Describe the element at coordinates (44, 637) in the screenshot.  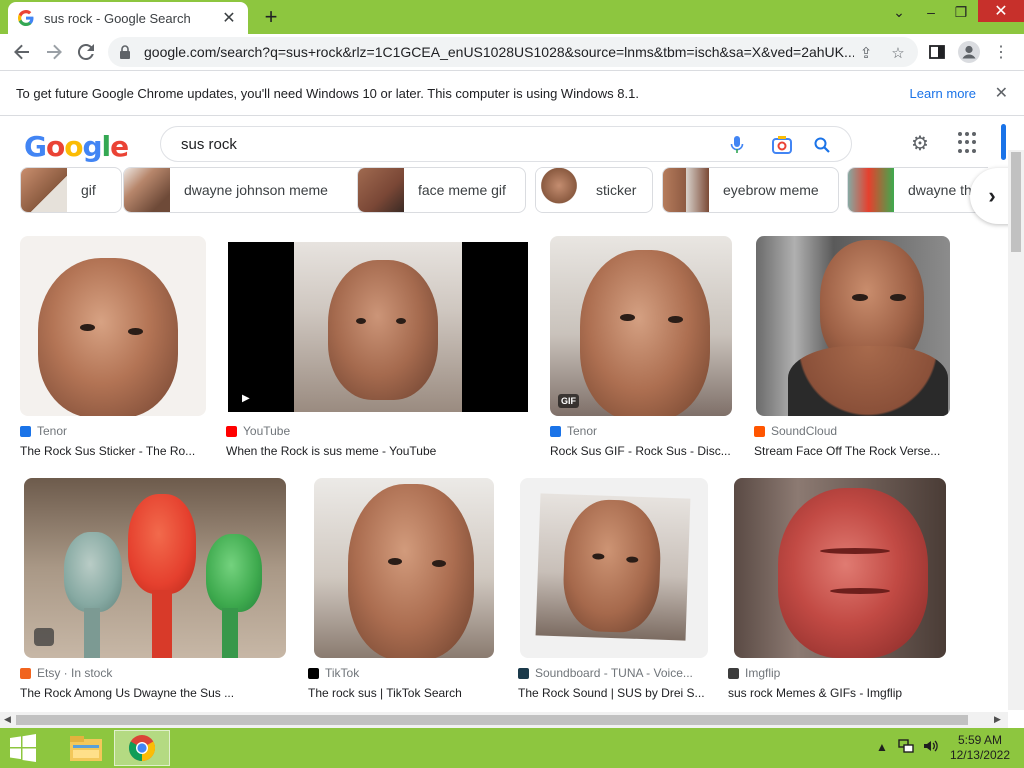
I see `tag-icon` at that location.